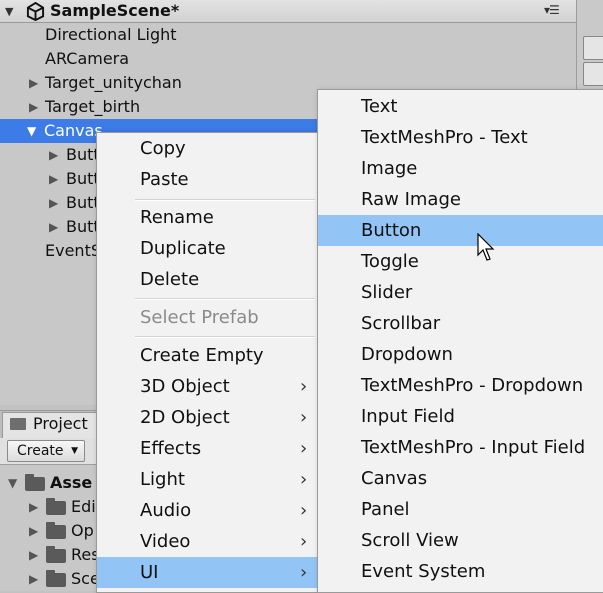 This screenshot has width=603, height=593. I want to click on menu-icon: ▾☰, so click(552, 10).